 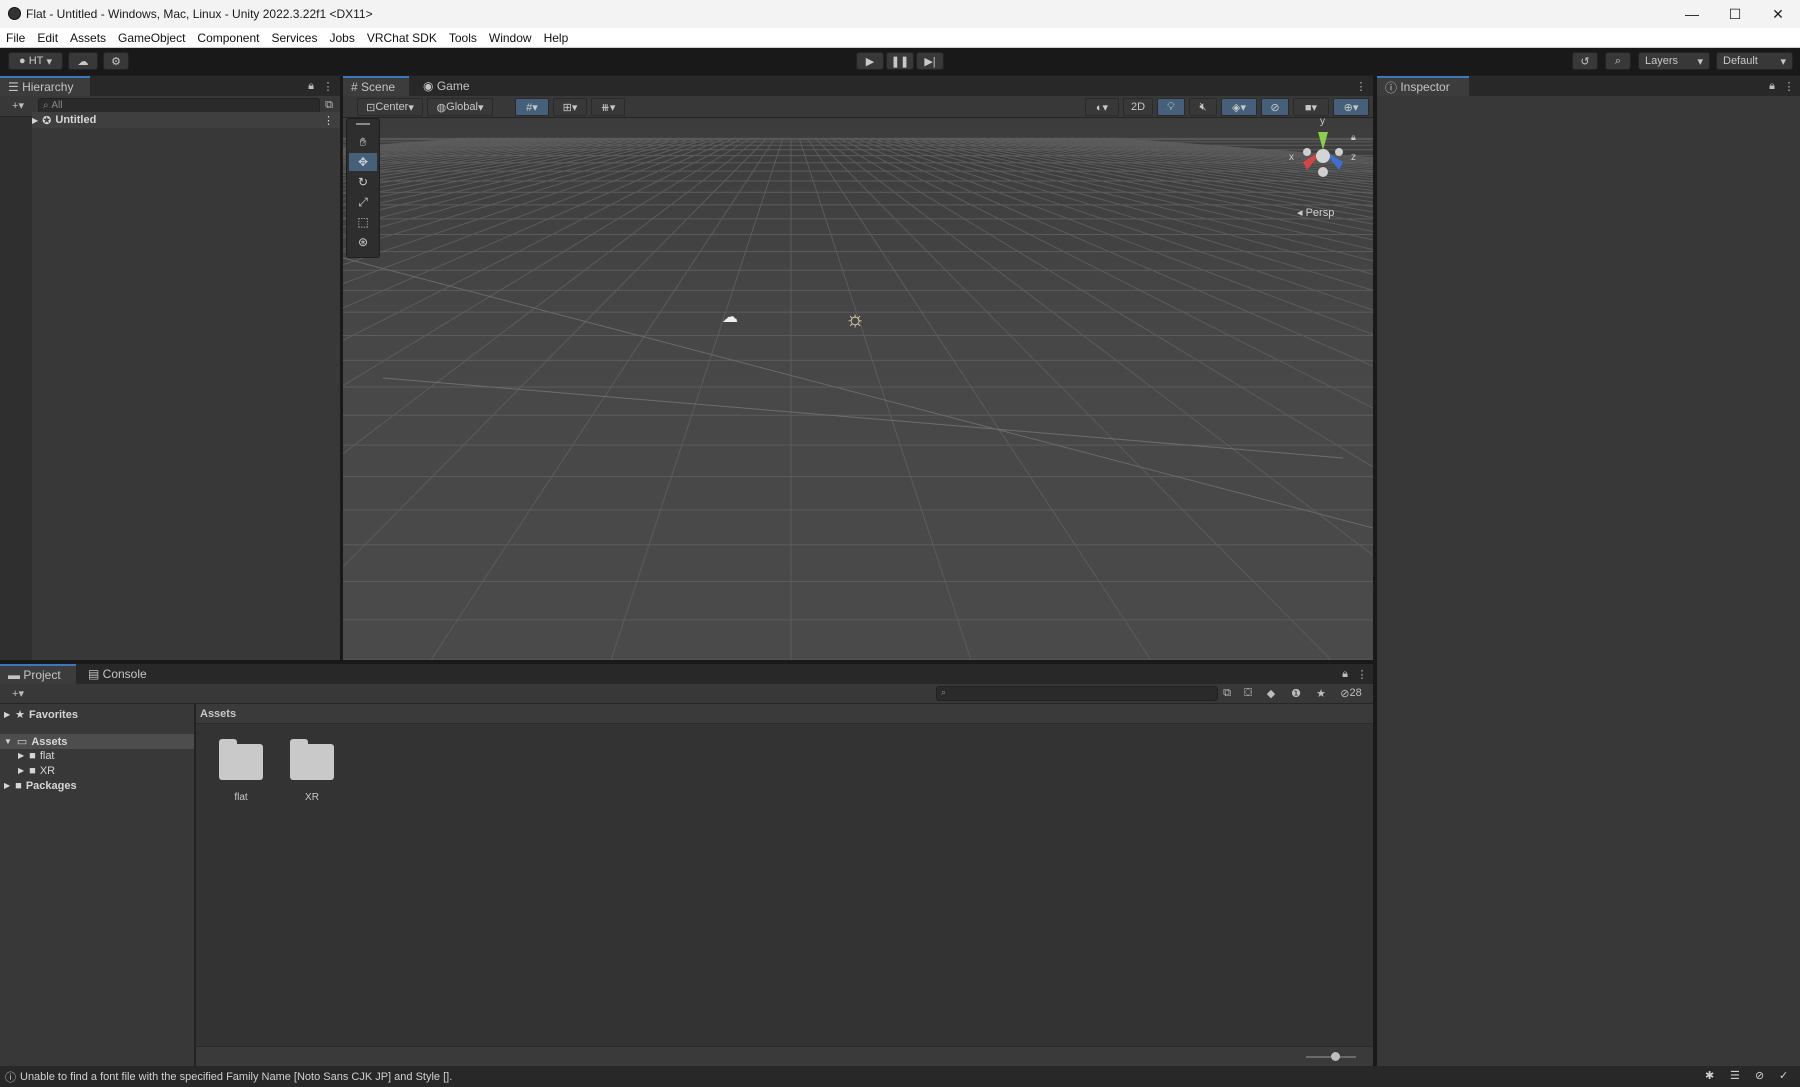 What do you see at coordinates (1323, 168) in the screenshot?
I see `orientation-gizmo: y x z 🔒︎ ◂ Persp` at bounding box center [1323, 168].